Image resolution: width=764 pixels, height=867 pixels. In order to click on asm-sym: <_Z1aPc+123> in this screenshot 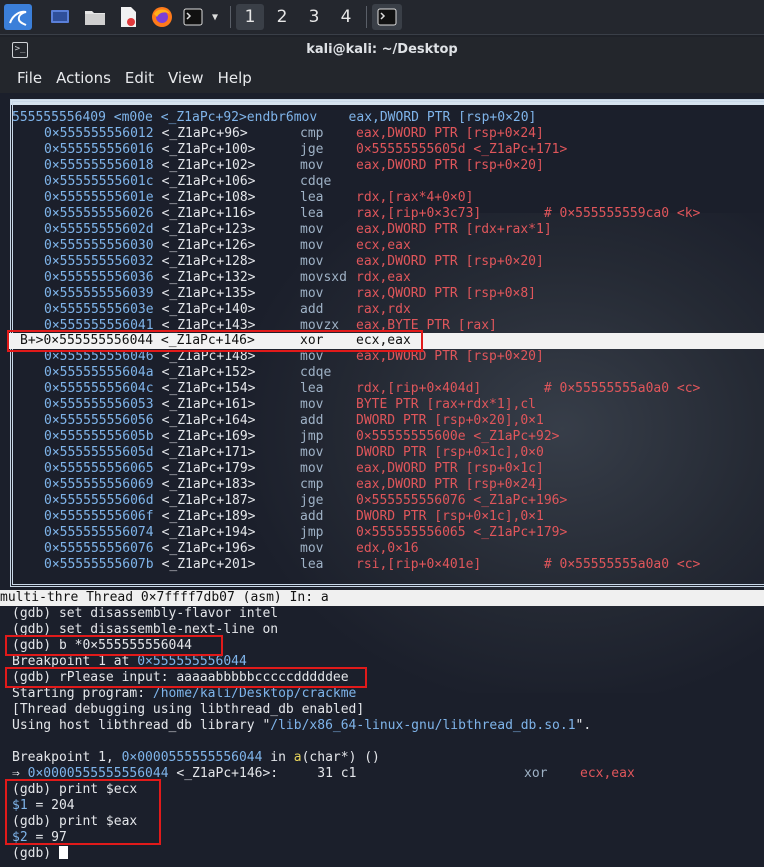, I will do `click(208, 229)`.